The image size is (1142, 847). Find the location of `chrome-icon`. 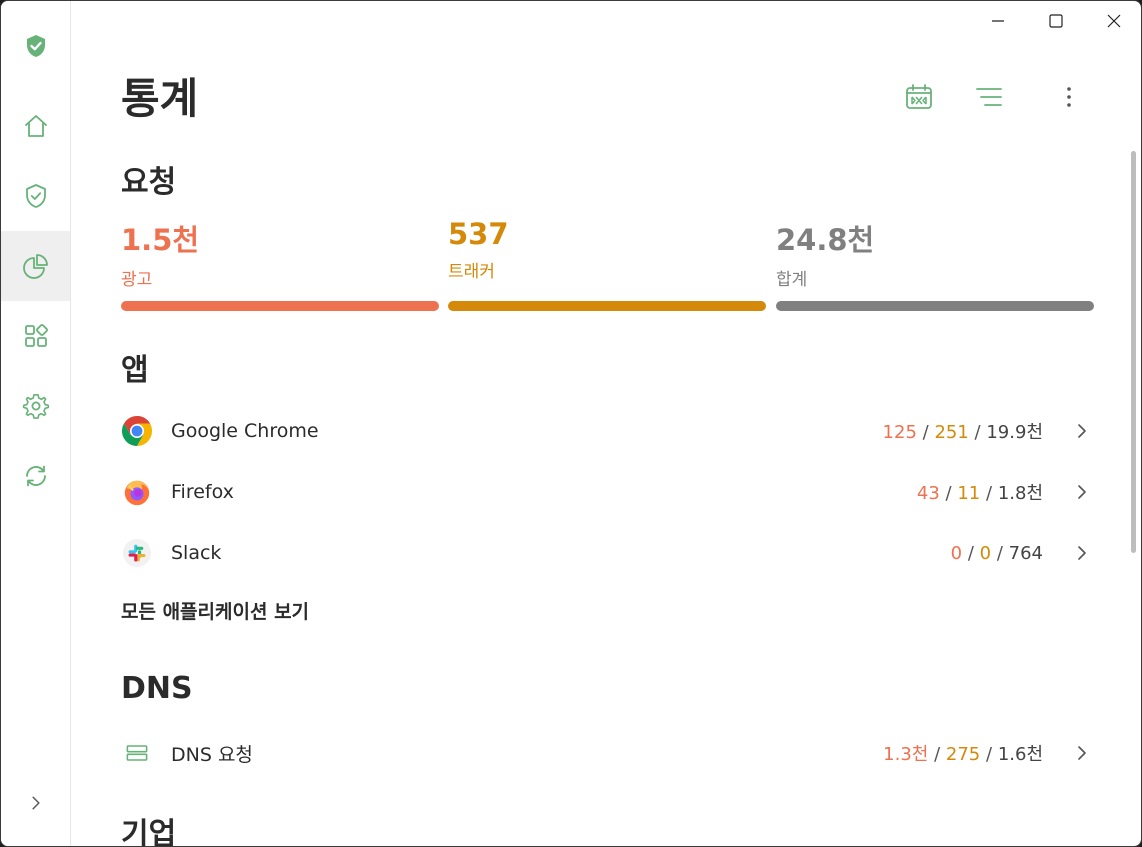

chrome-icon is located at coordinates (137, 431).